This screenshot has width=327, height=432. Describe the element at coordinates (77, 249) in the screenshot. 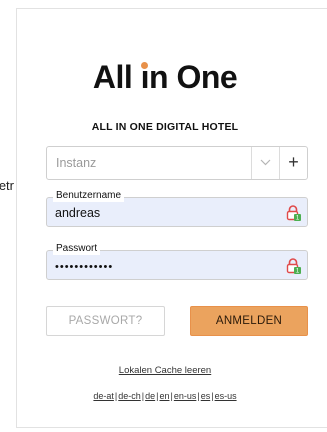

I see `password-label: Passwort` at that location.